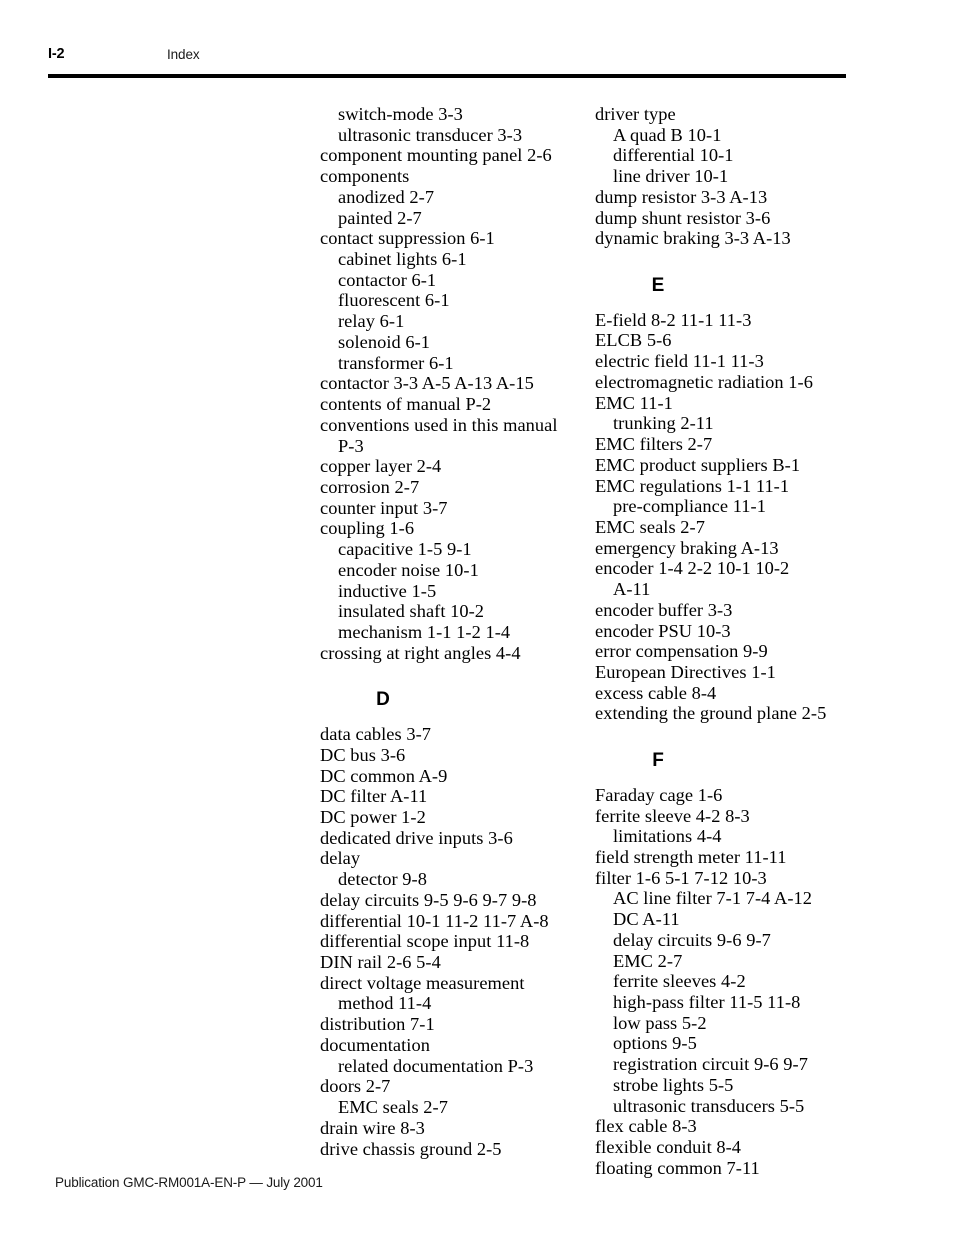 The height and width of the screenshot is (1235, 954). What do you see at coordinates (367, 528) in the screenshot?
I see `index-entry: coupling 1-6` at bounding box center [367, 528].